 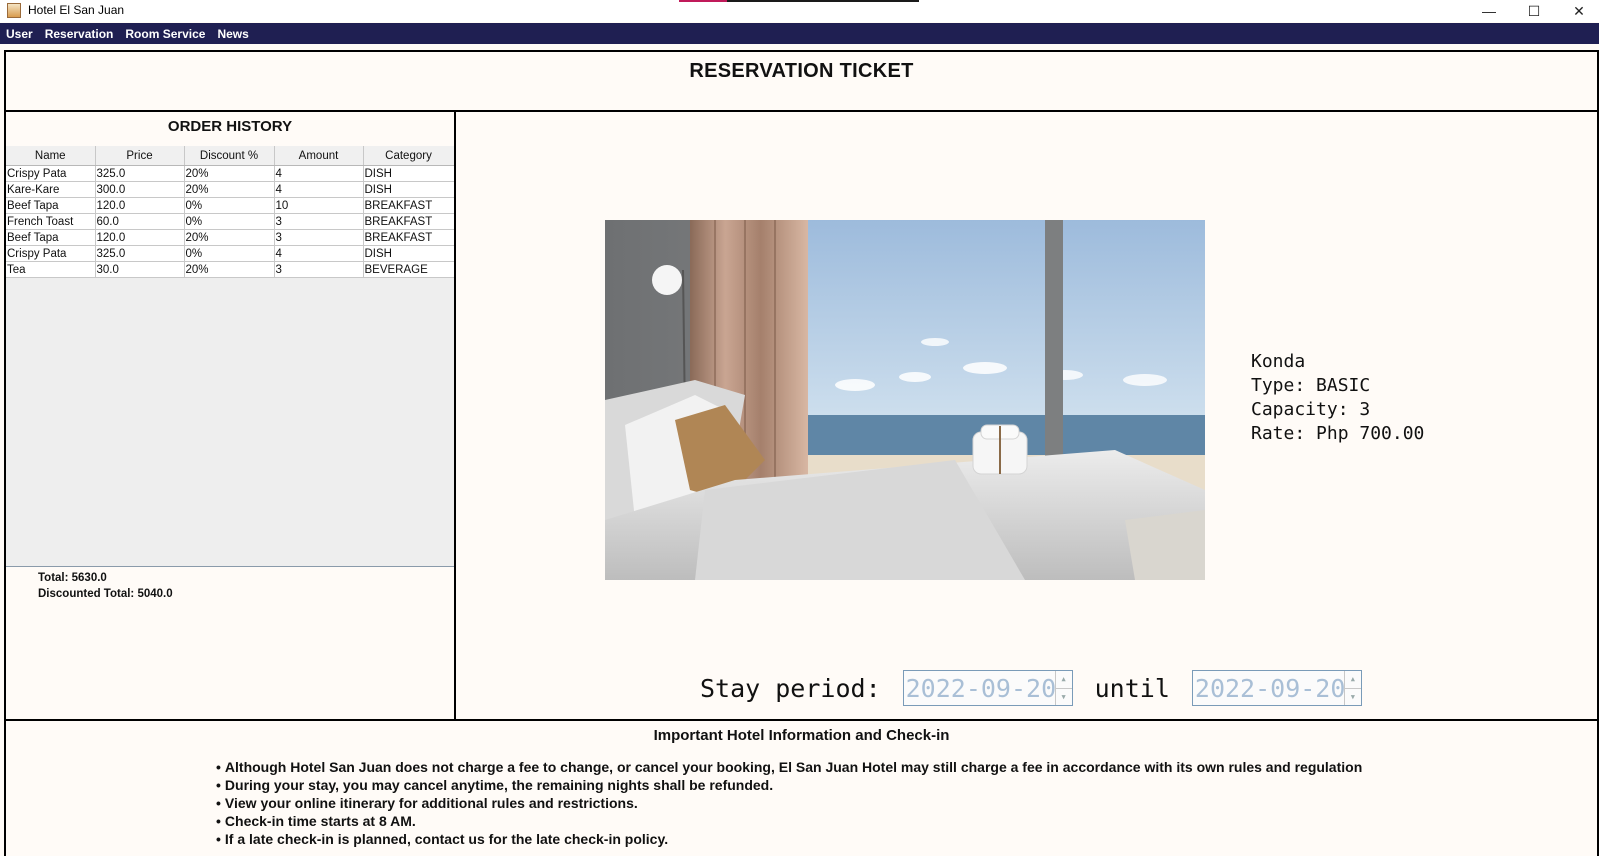 I want to click on start-date-arrows: ▲ ▼, so click(x=1063, y=688).